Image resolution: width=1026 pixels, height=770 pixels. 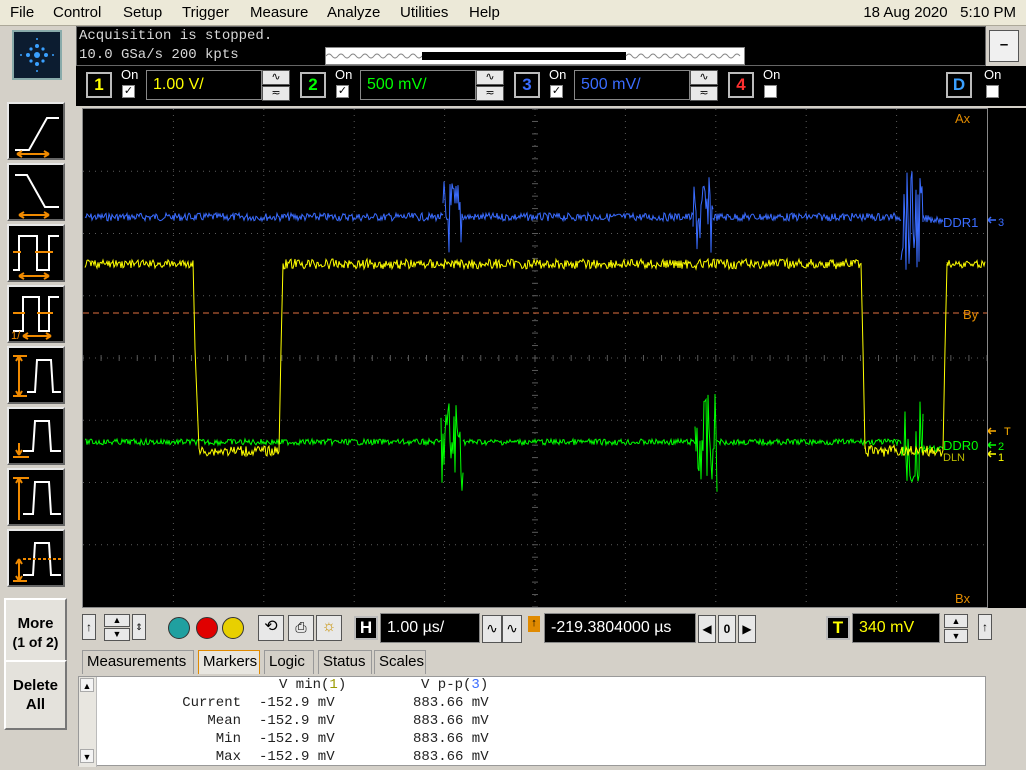 I want to click on channel-2-button: 2, so click(x=313, y=85).